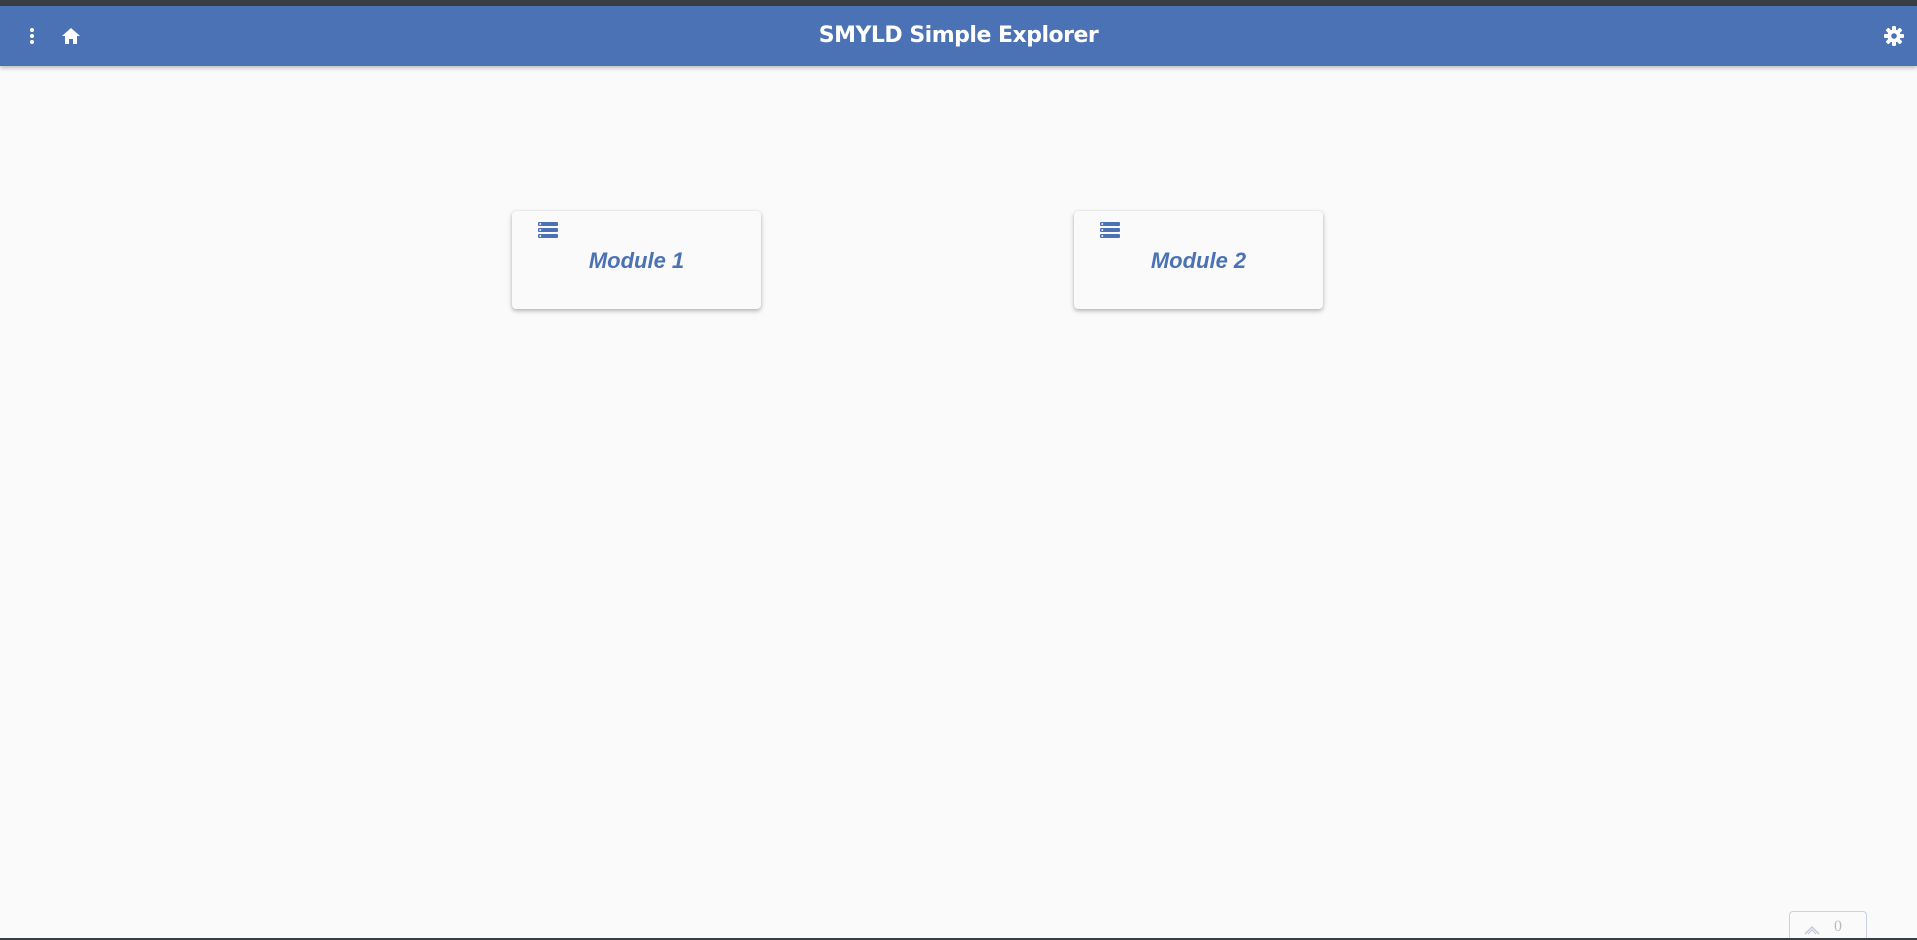 Image resolution: width=1917 pixels, height=940 pixels. Describe the element at coordinates (1838, 926) in the screenshot. I see `scroll-count: 0` at that location.